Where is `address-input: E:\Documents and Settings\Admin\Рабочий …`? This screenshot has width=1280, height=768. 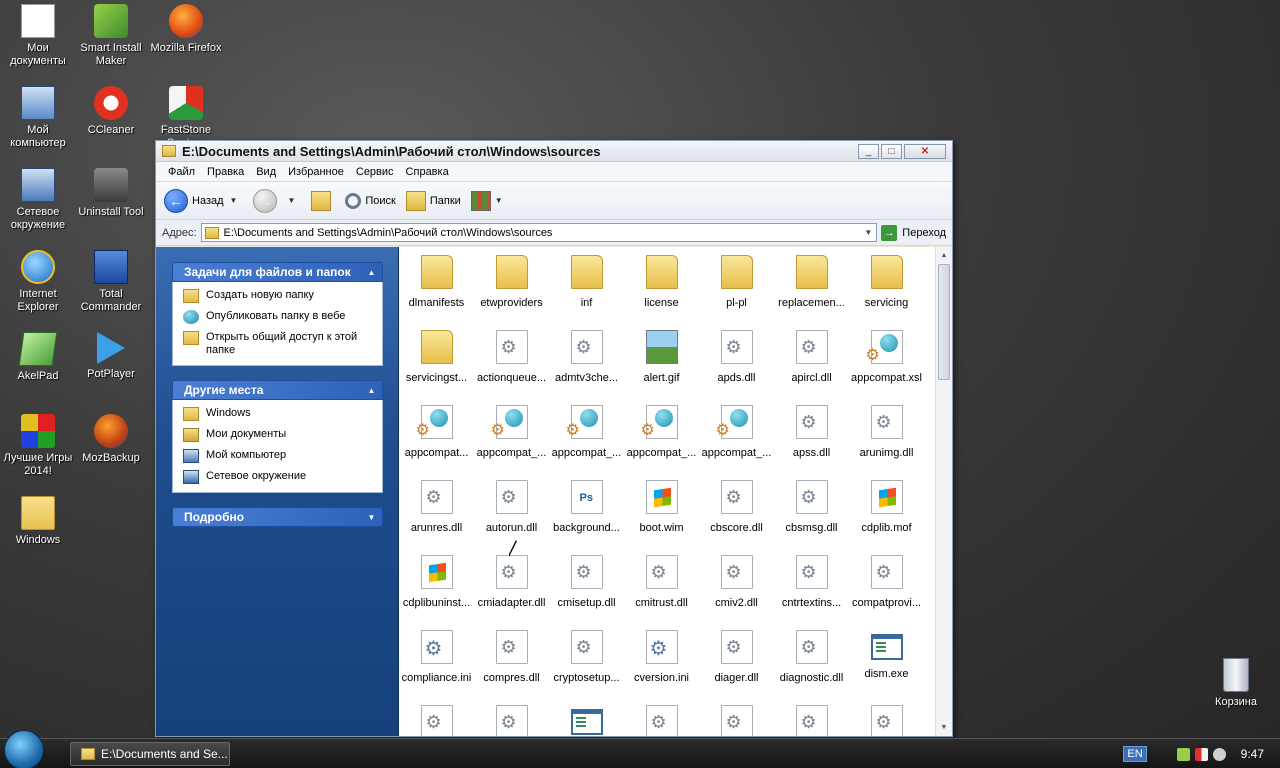
address-input: E:\Documents and Settings\Admin\Рабочий … is located at coordinates (539, 232).